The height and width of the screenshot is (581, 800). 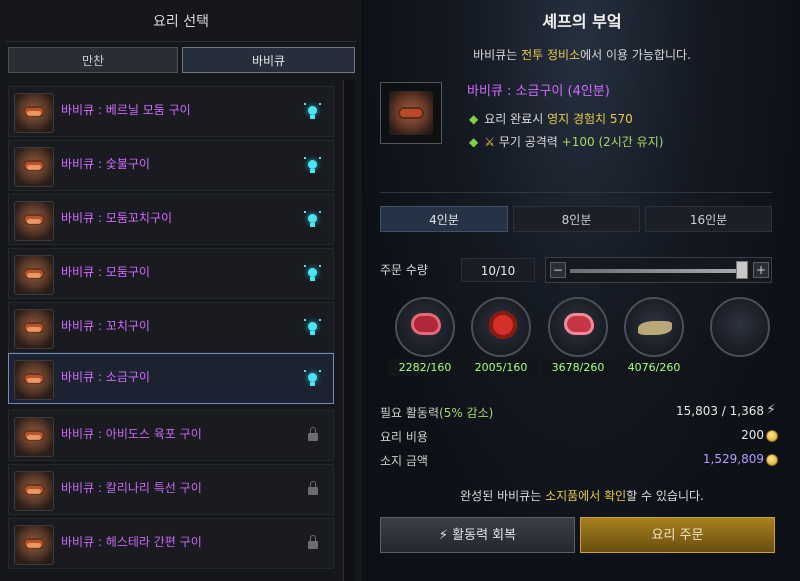 What do you see at coordinates (105, 326) in the screenshot?
I see `recipe-name: 바비큐 : 꼬치구이` at bounding box center [105, 326].